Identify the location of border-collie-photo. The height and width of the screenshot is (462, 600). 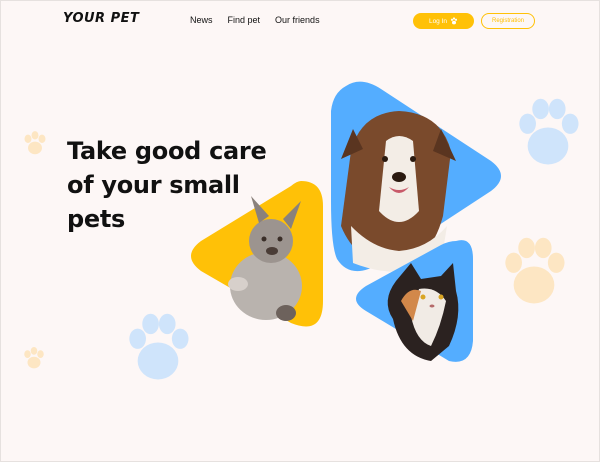
(416, 176).